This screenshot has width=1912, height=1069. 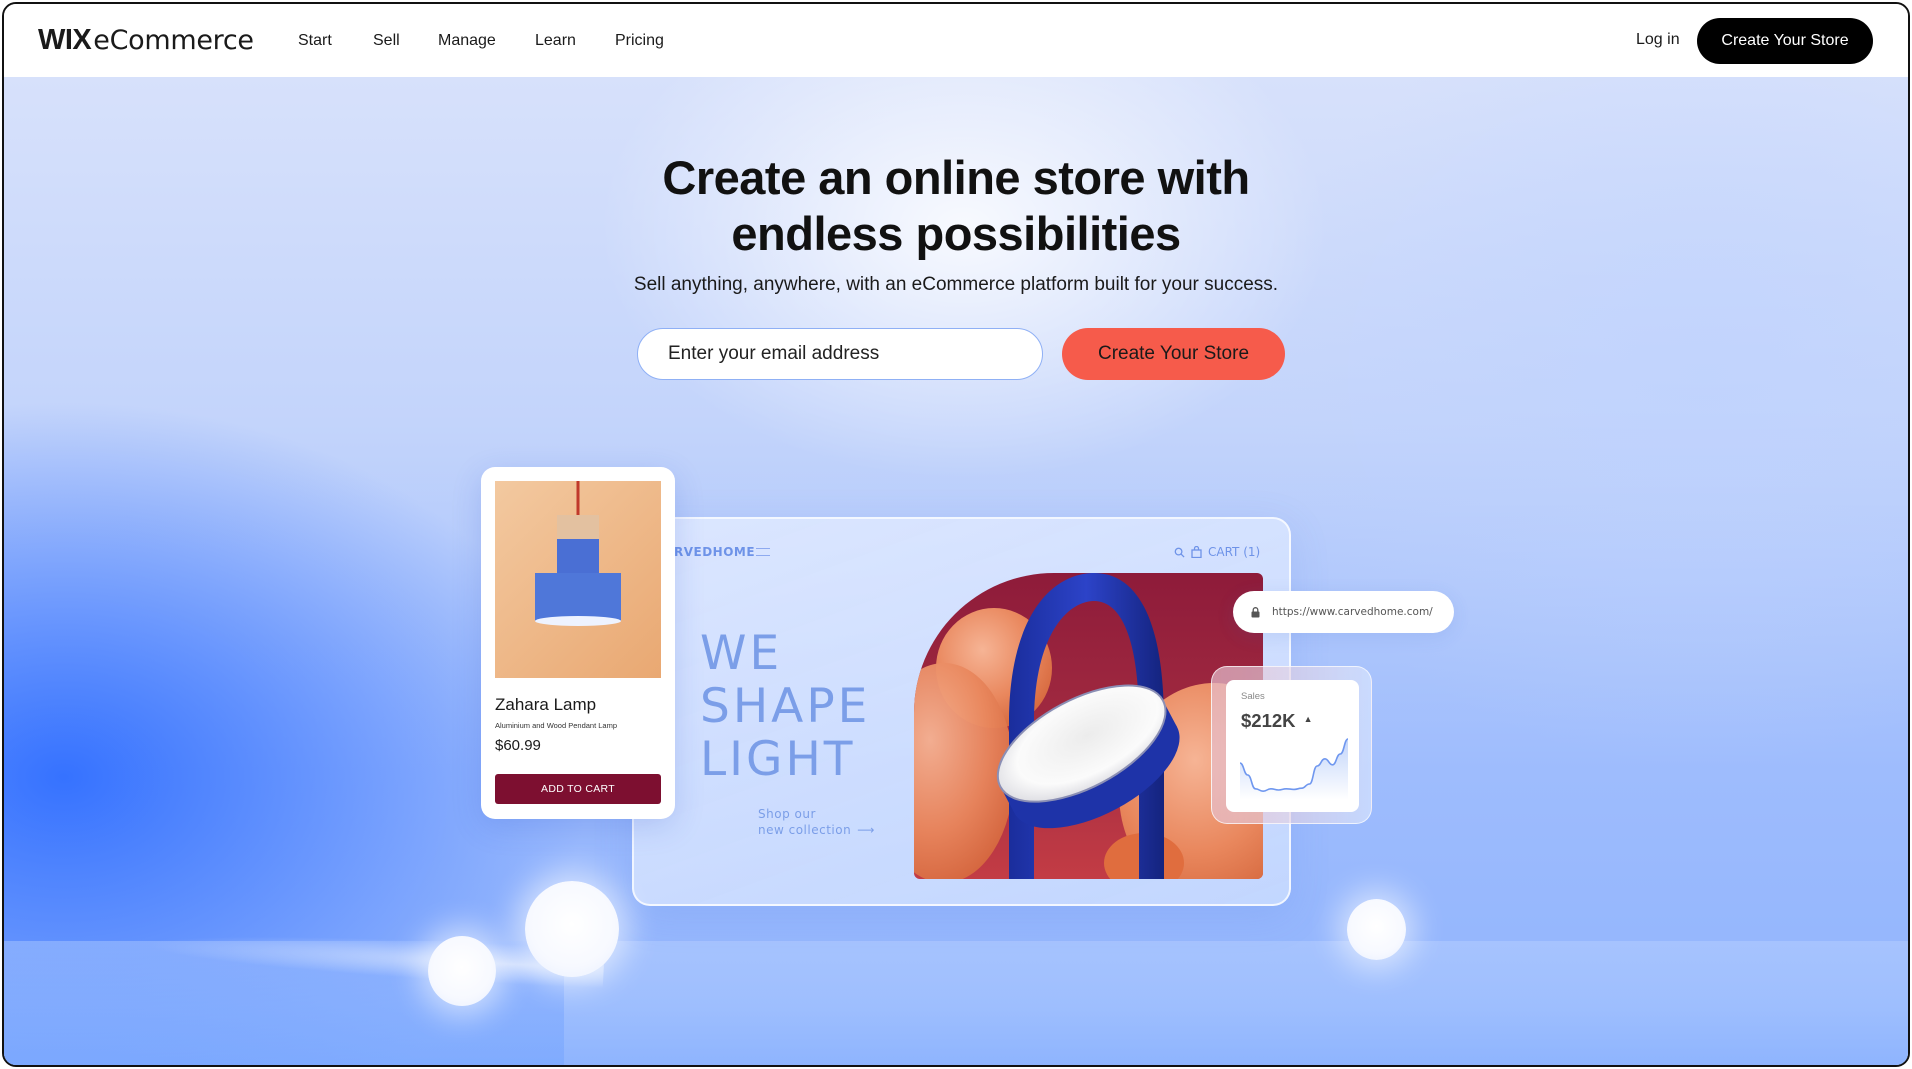 What do you see at coordinates (840, 354) in the screenshot?
I see `email-input` at bounding box center [840, 354].